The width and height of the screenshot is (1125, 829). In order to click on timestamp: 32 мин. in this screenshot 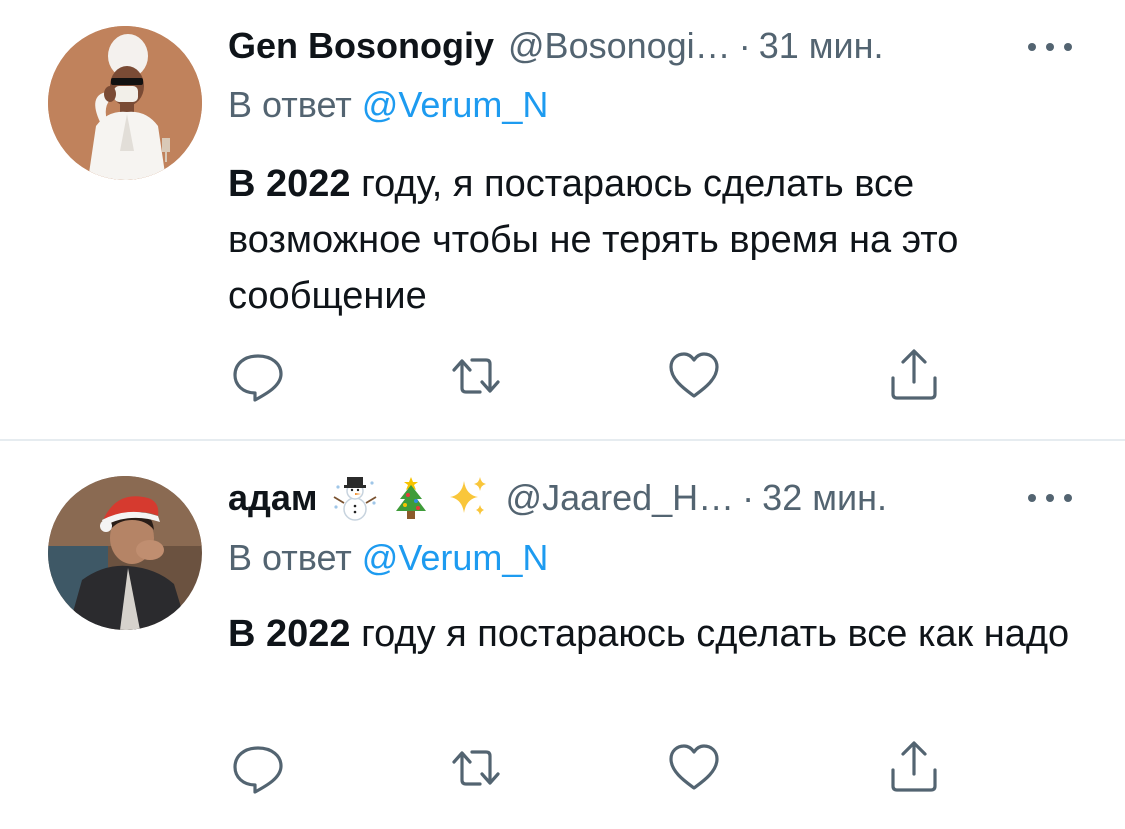, I will do `click(824, 498)`.